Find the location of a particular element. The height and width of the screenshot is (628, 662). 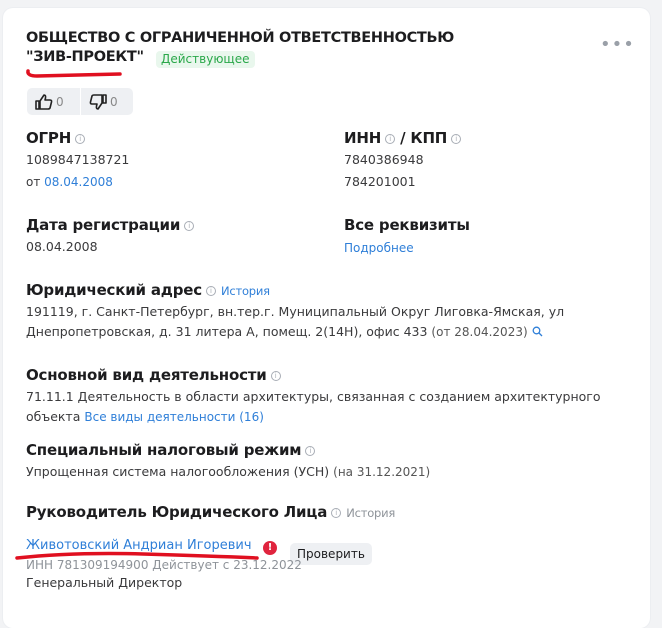

head-label: Руководитель Юридического Лица i История is located at coordinates (211, 512).